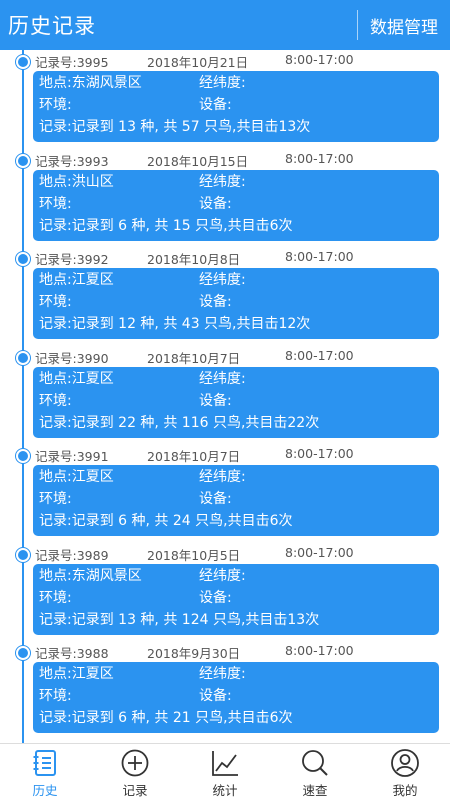  I want to click on record-meta: 记录号:3995 2018年10月21日 8:00-17:00, so click(237, 61).